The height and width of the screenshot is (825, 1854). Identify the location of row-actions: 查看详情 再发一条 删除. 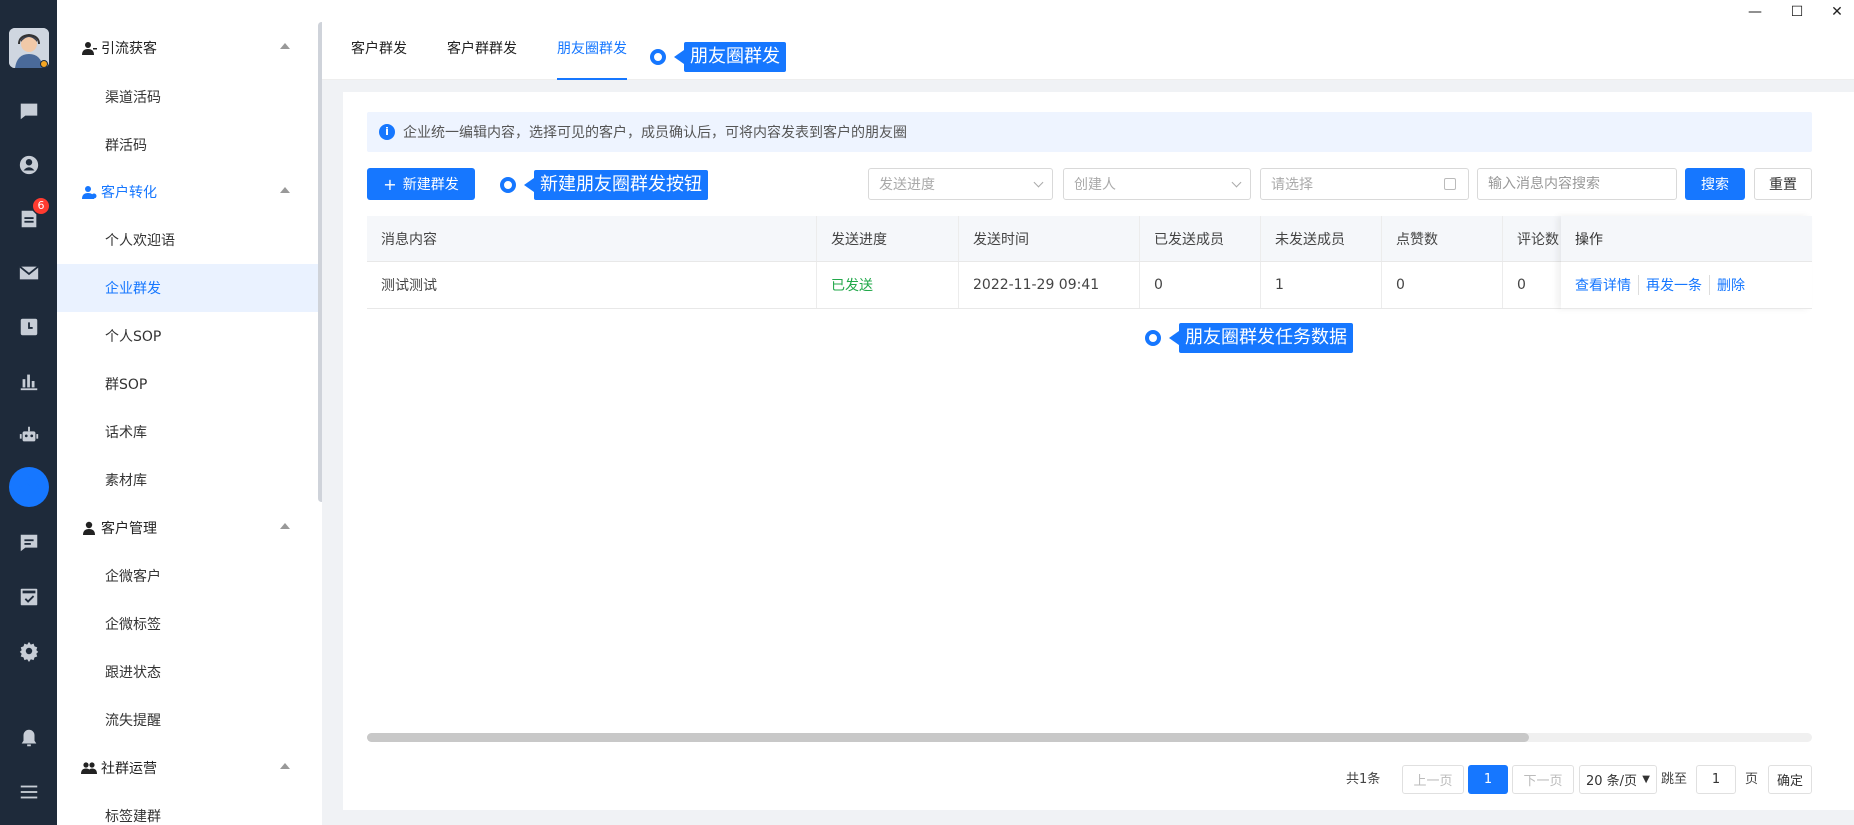
(1686, 285).